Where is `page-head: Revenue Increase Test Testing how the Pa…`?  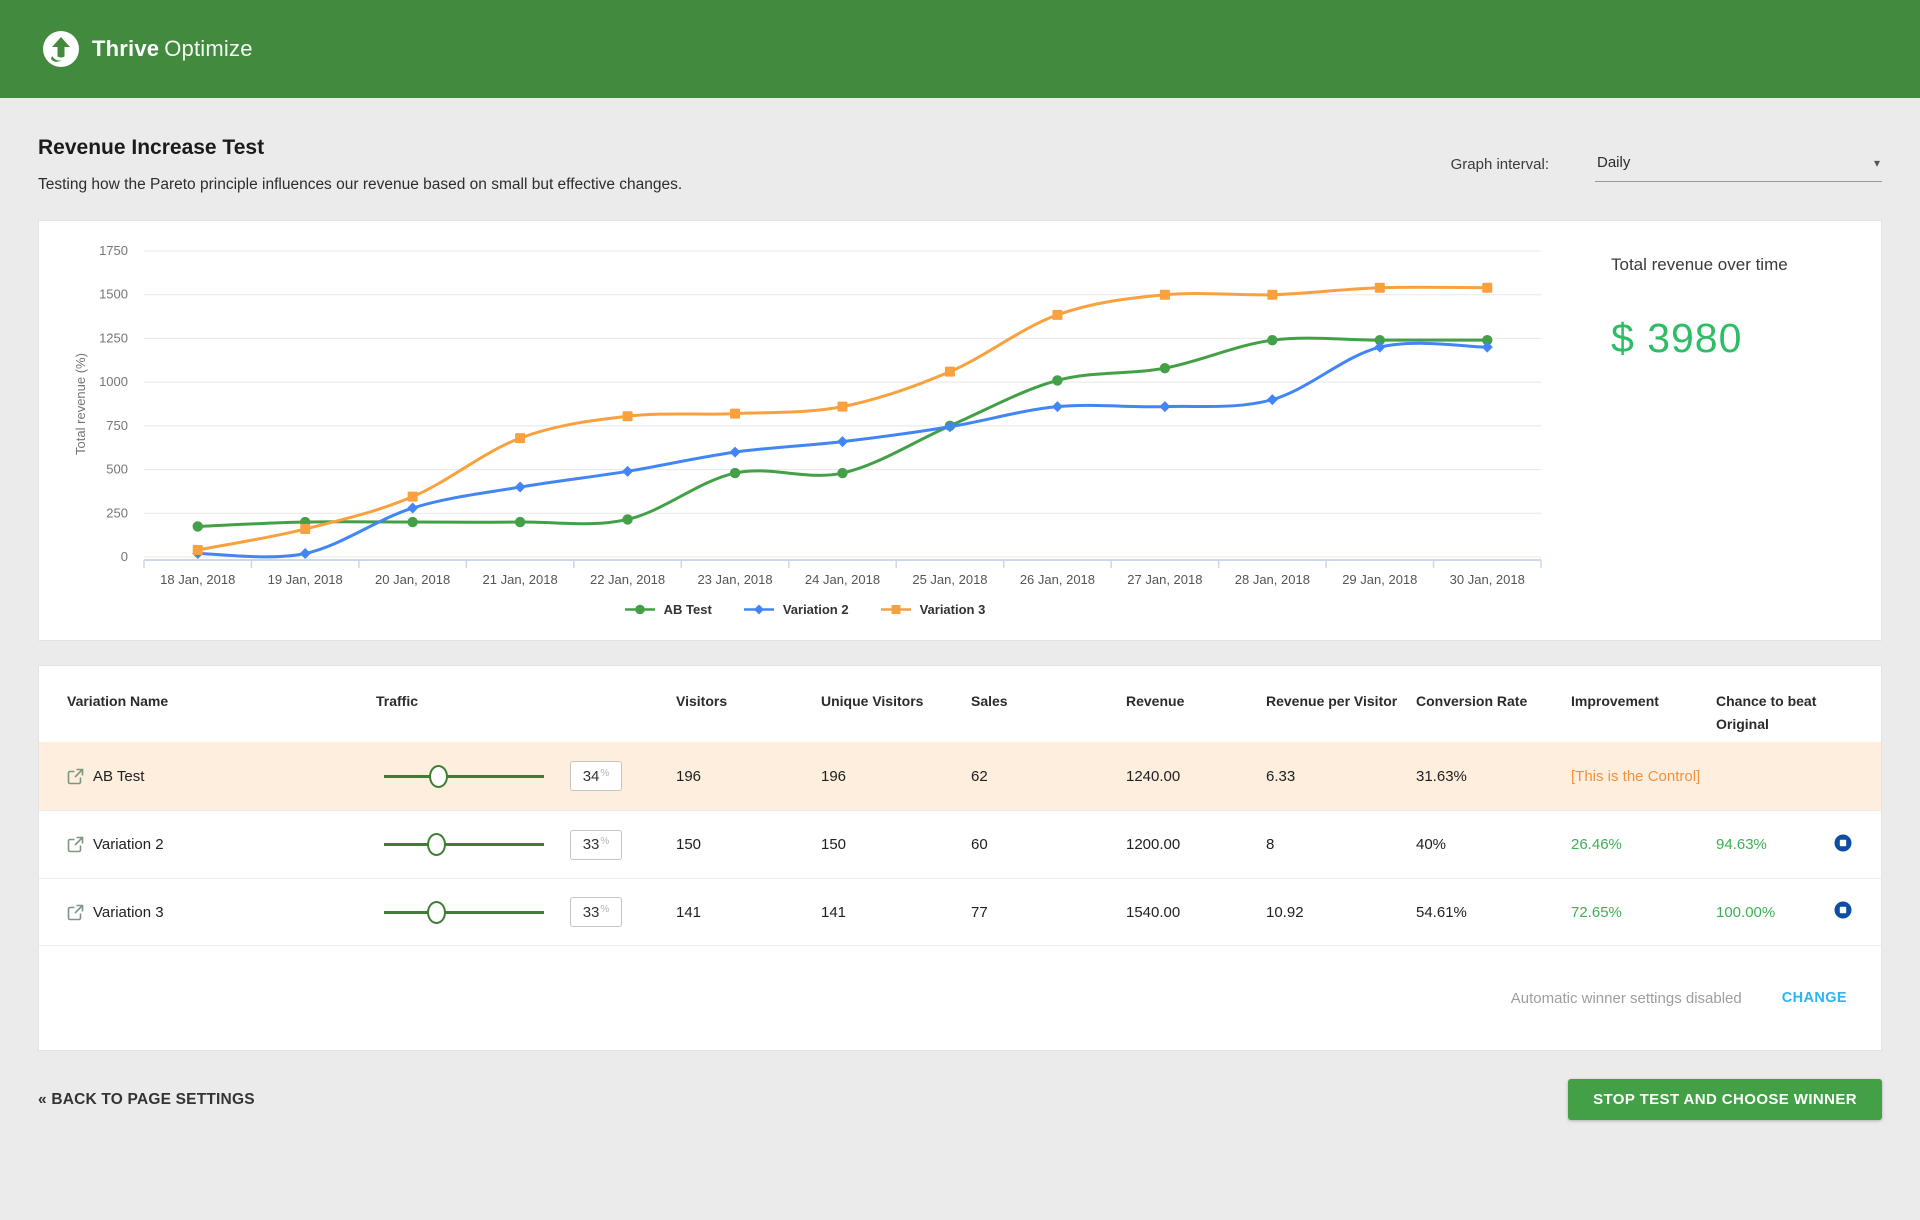
page-head: Revenue Increase Test Testing how the Pa… is located at coordinates (960, 146).